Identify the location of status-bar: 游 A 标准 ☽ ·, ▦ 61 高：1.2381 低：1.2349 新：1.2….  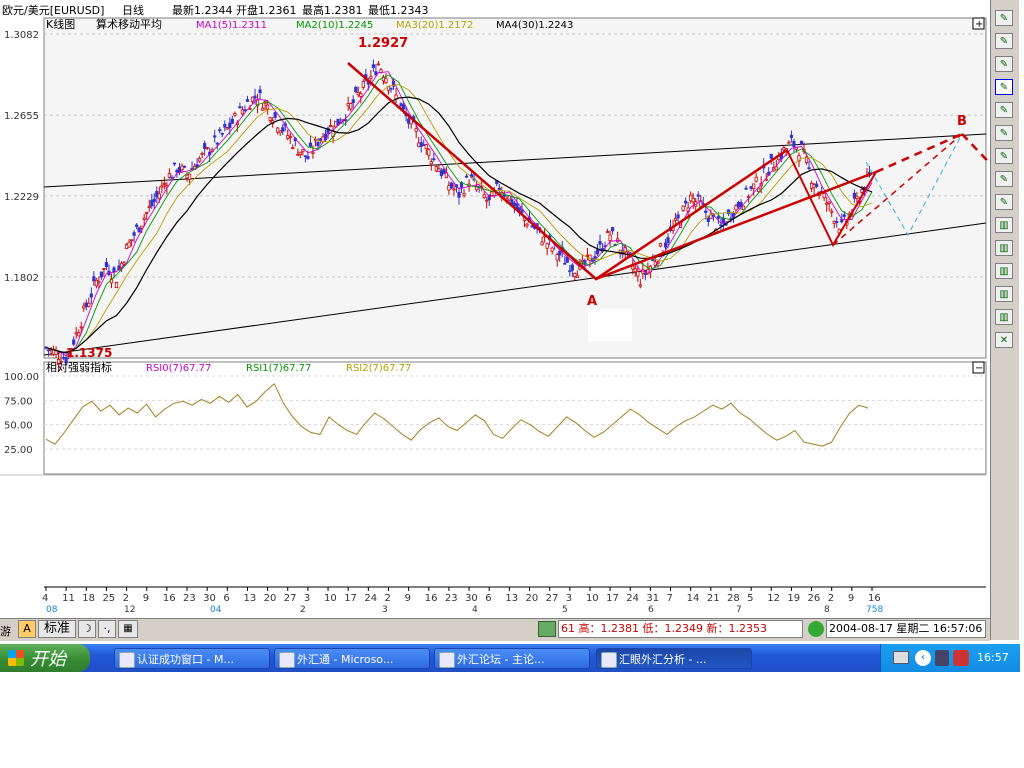
(495, 629).